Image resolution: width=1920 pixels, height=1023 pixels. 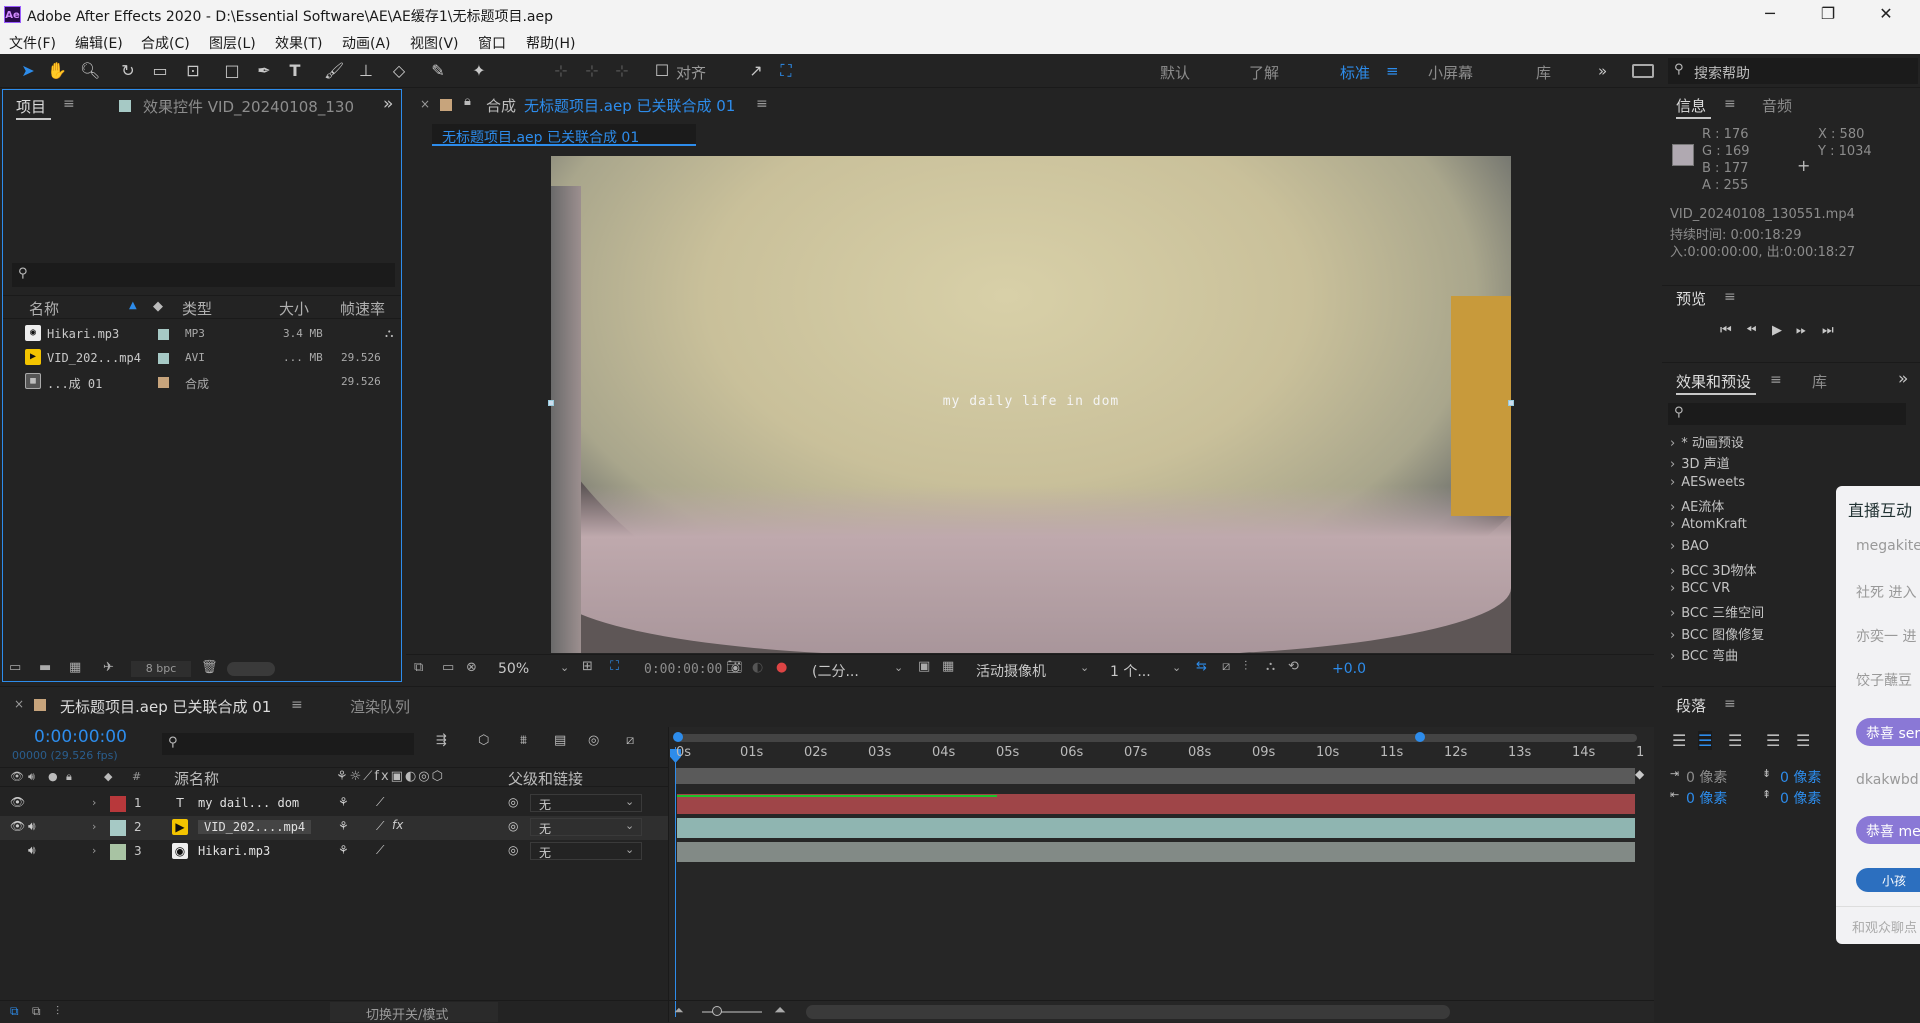 What do you see at coordinates (334, 828) in the screenshot?
I see `layer-row: 👁︎ 🔊︎ › 2 ▶ VID_202....mp4 ⚘ ⟋ fx ◎ 无 ⌄` at bounding box center [334, 828].